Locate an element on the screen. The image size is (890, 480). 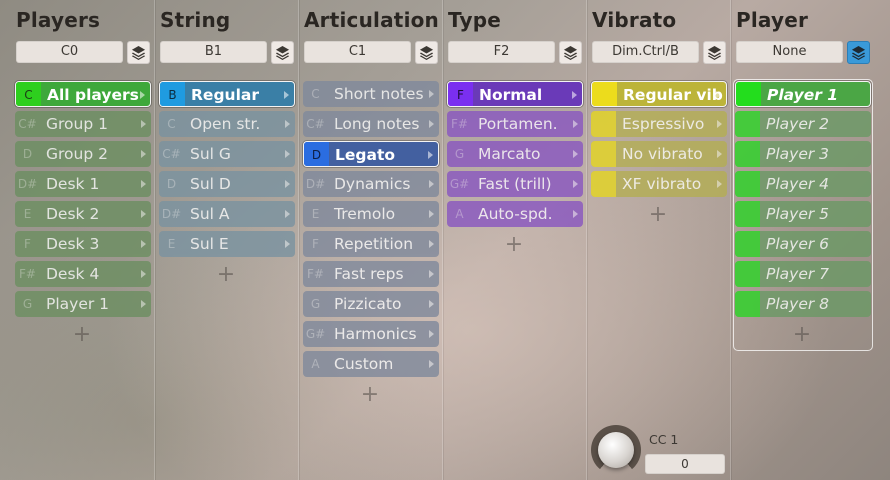
list-item: D# Dynamics is located at coordinates (371, 184).